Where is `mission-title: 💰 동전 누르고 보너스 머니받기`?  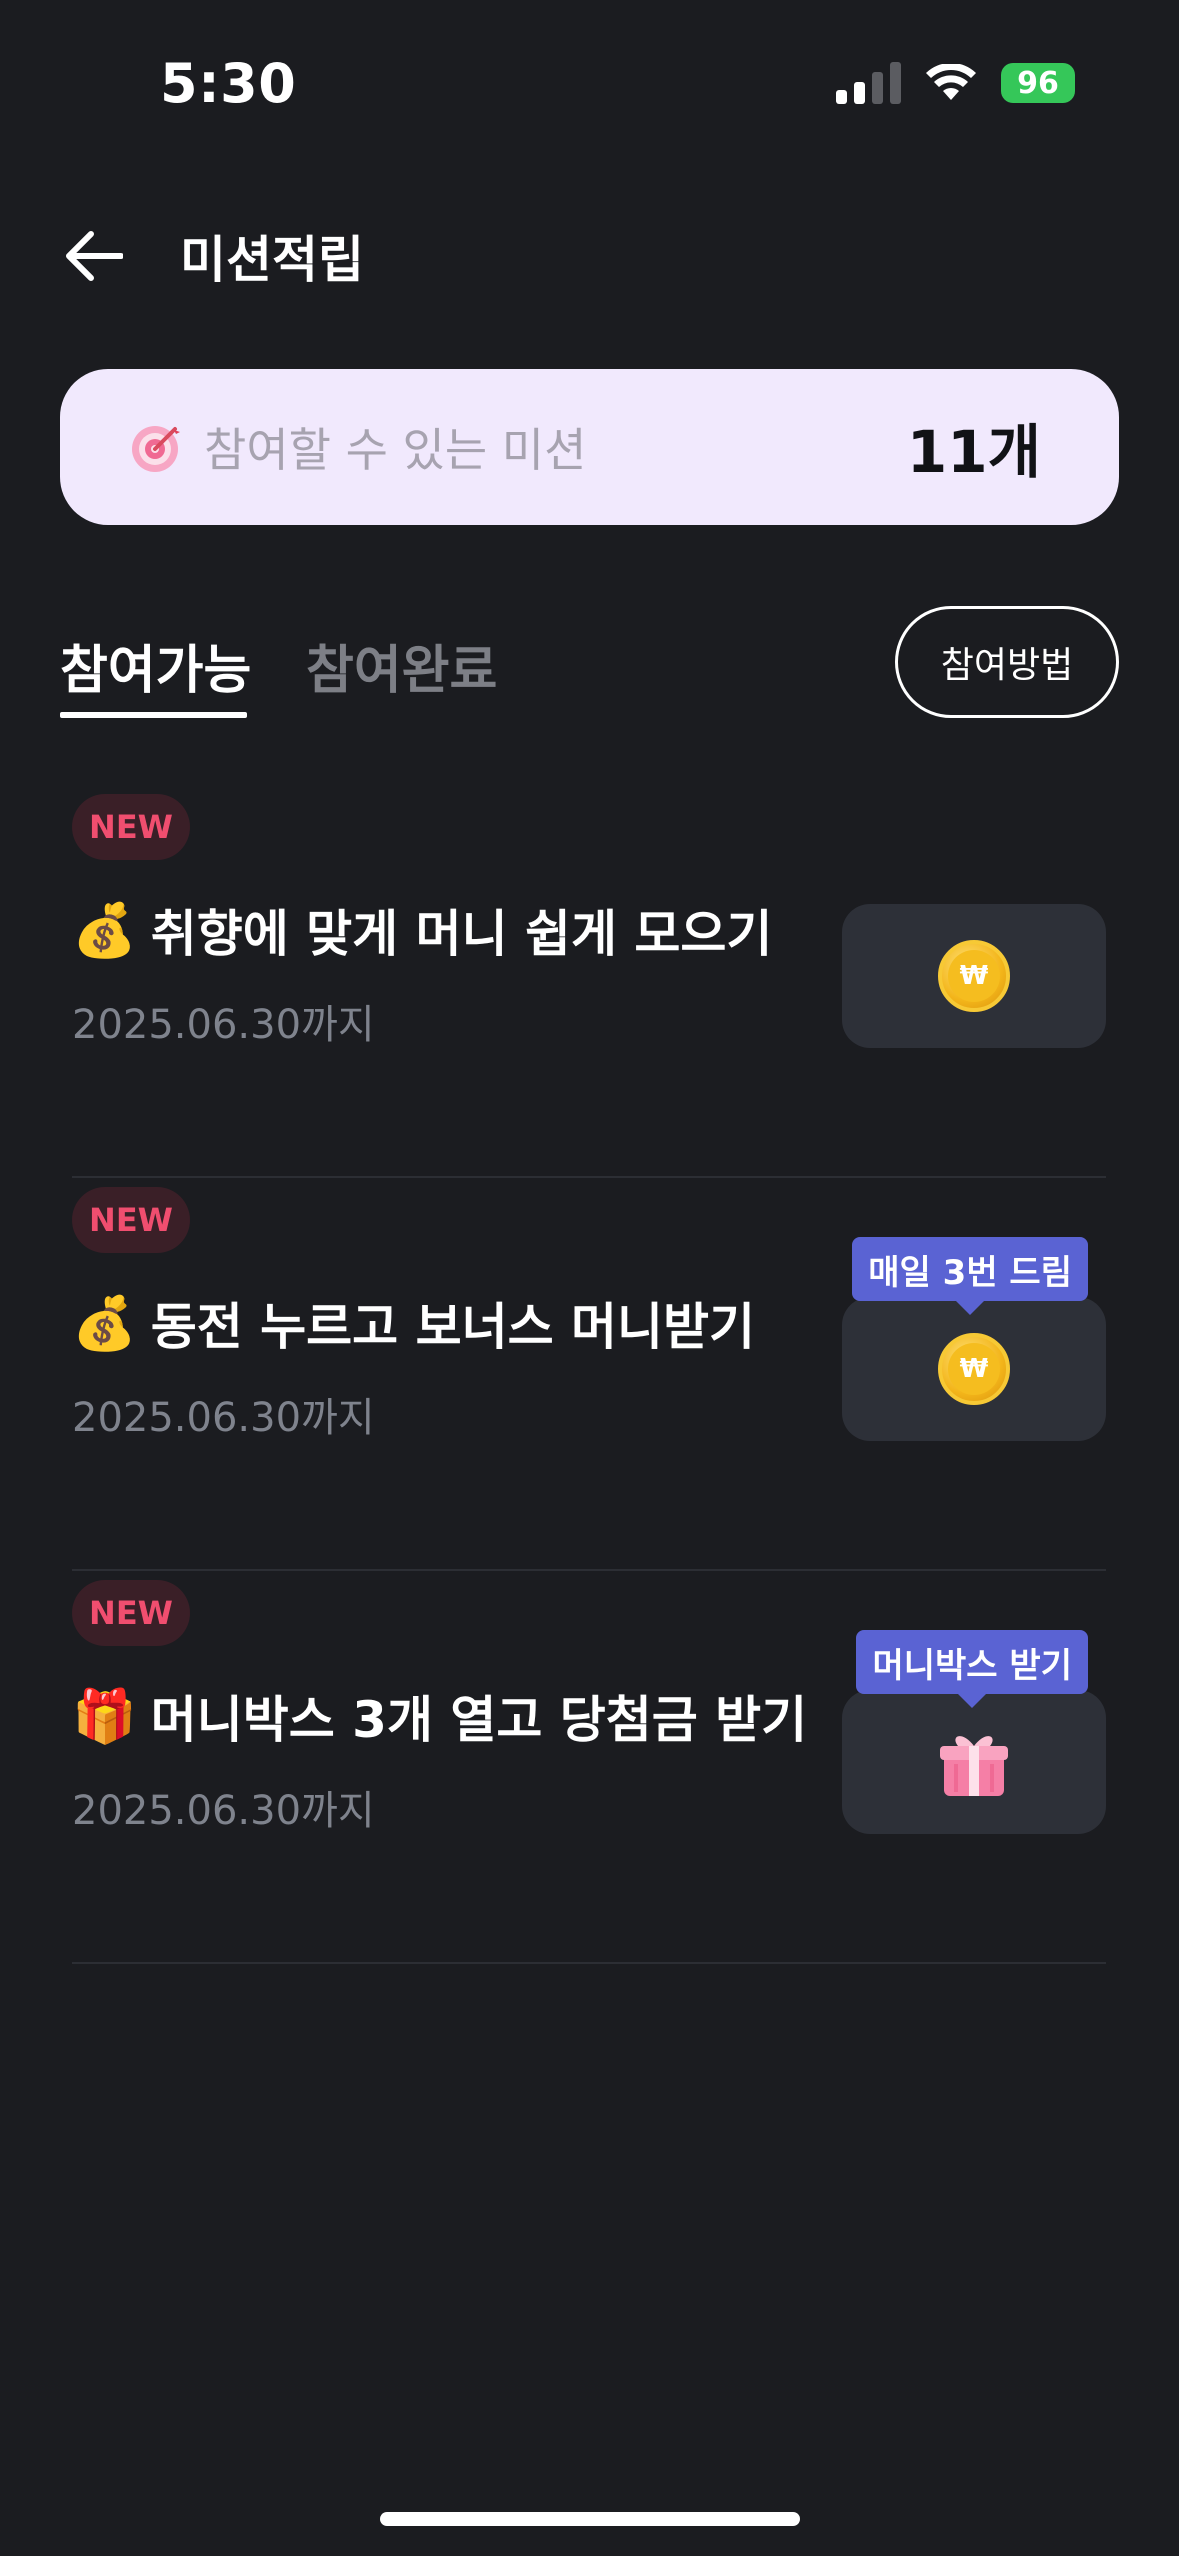 mission-title: 💰 동전 누르고 보너스 머니받기 is located at coordinates (413, 1323).